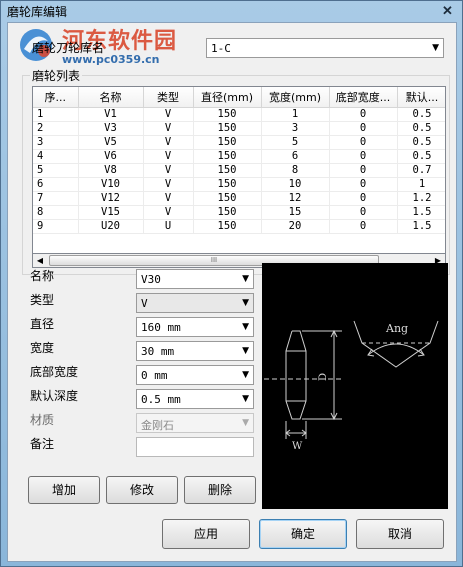 This screenshot has width=463, height=567. I want to click on table-cell: V8, so click(111, 170).